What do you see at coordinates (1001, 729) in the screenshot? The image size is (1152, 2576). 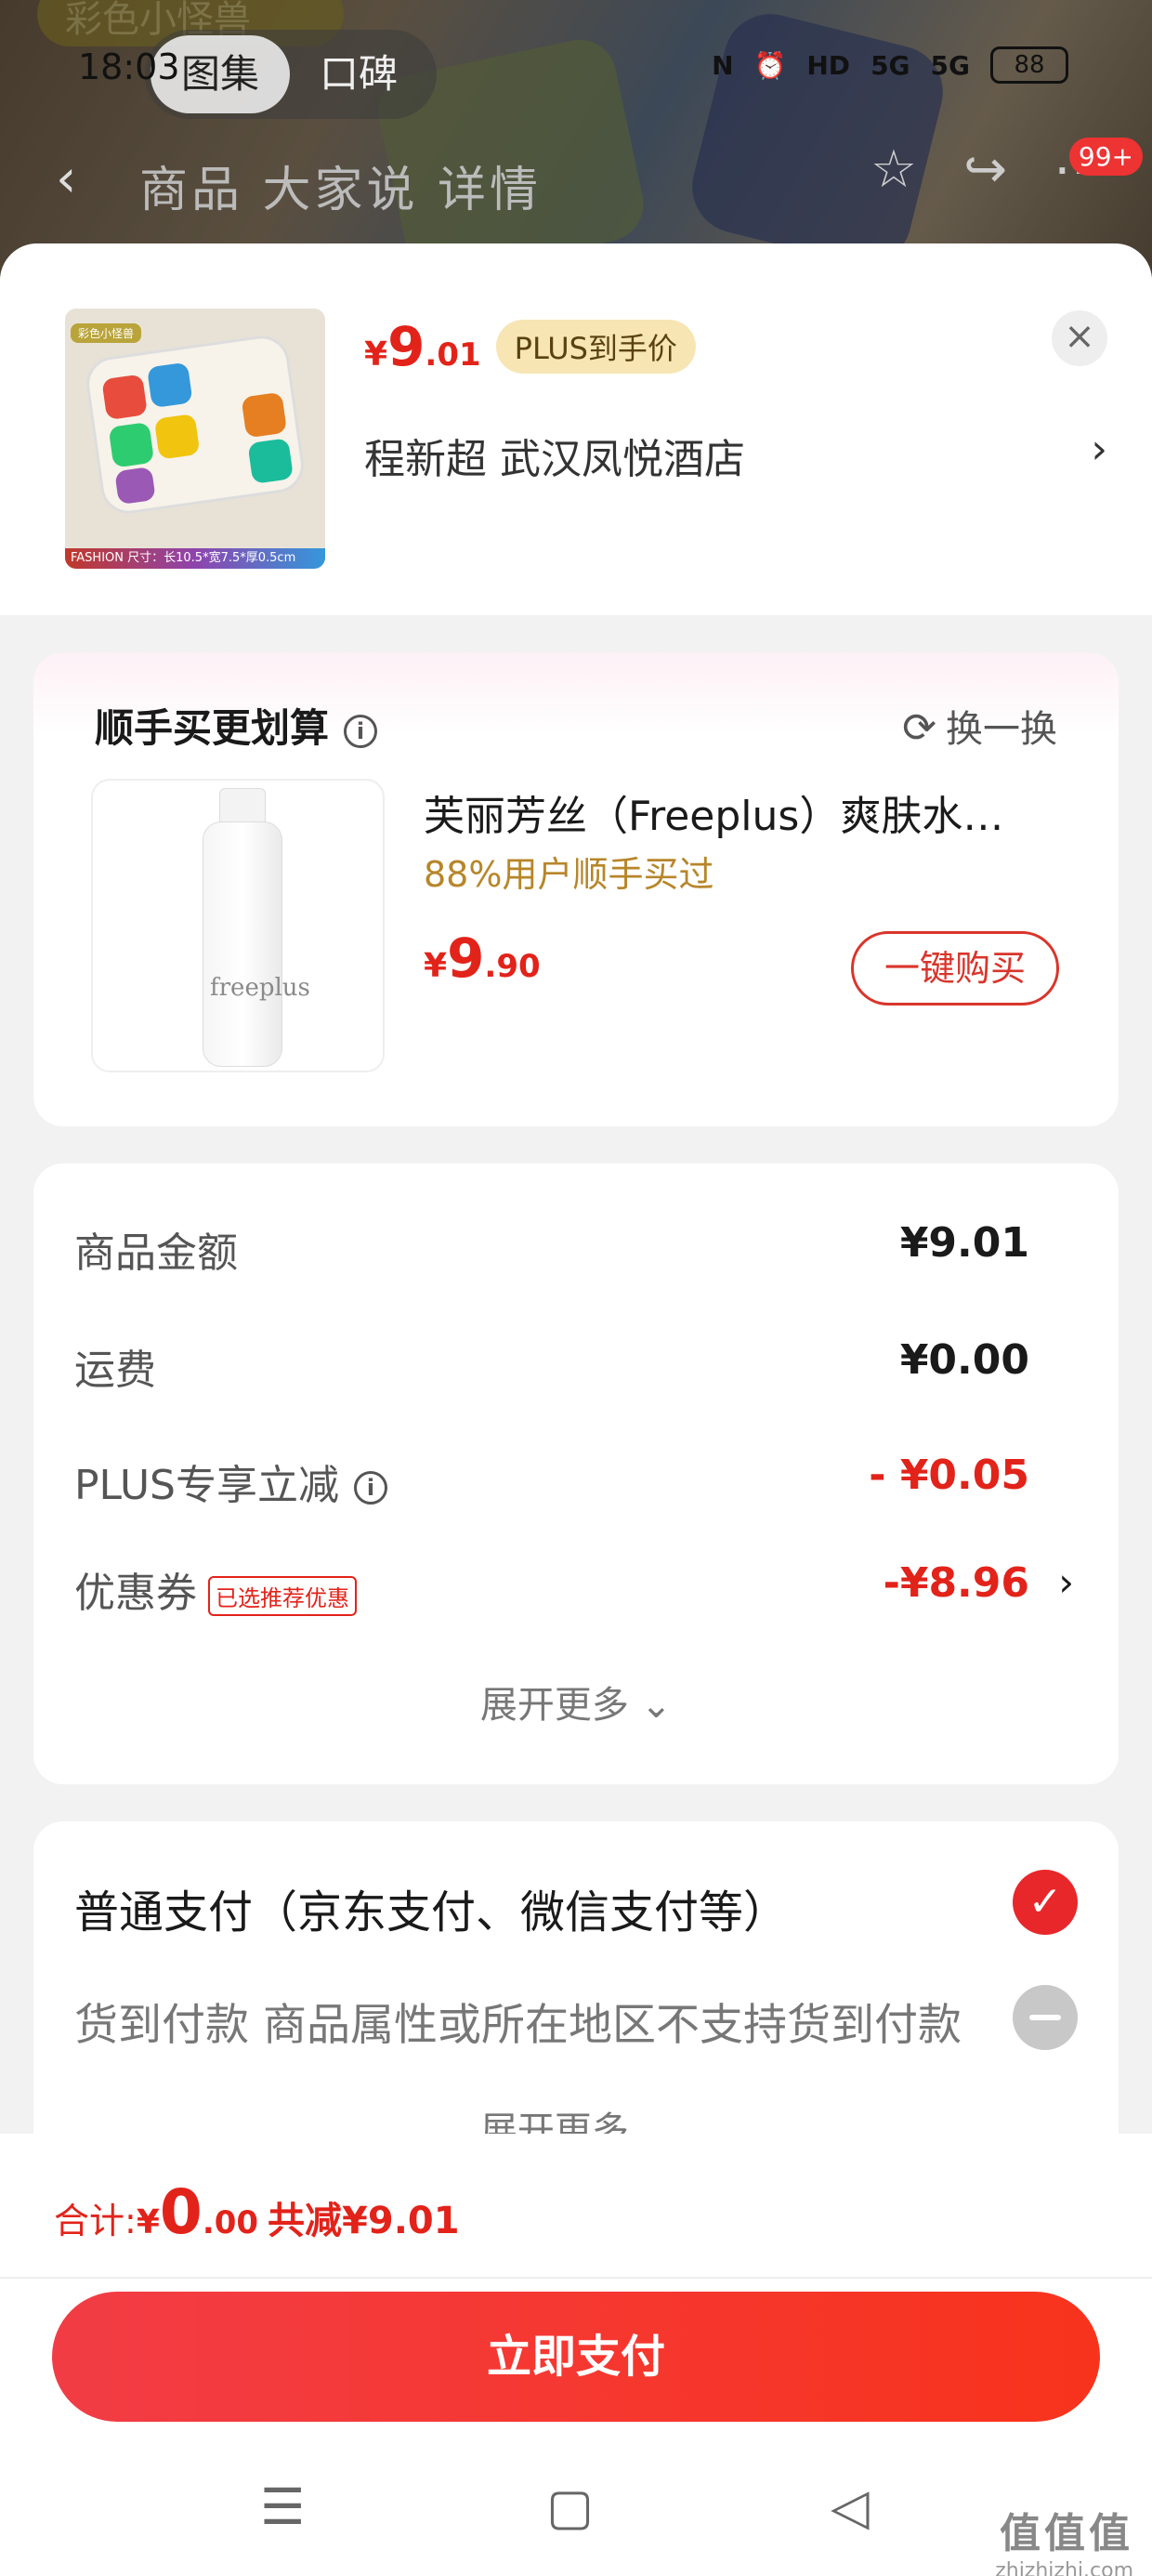 I see `swap-label: 换一换` at bounding box center [1001, 729].